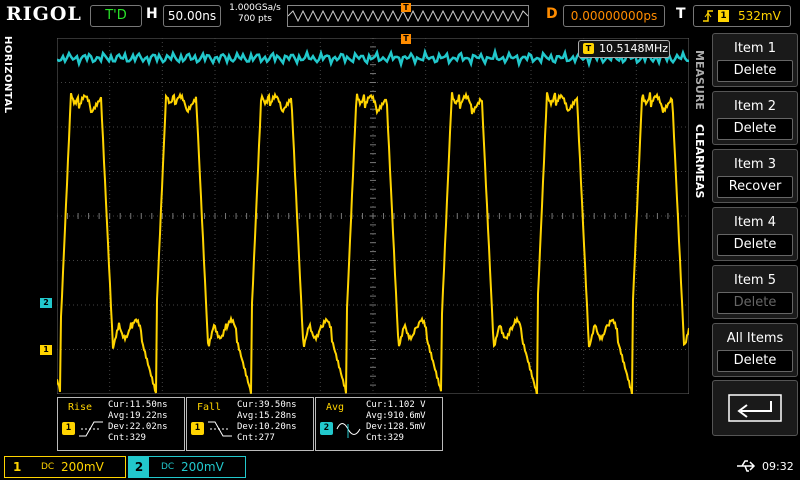 This screenshot has height=480, width=800. Describe the element at coordinates (700, 122) in the screenshot. I see `measure-side-tab: MEASURE CLEARMEAS` at that location.